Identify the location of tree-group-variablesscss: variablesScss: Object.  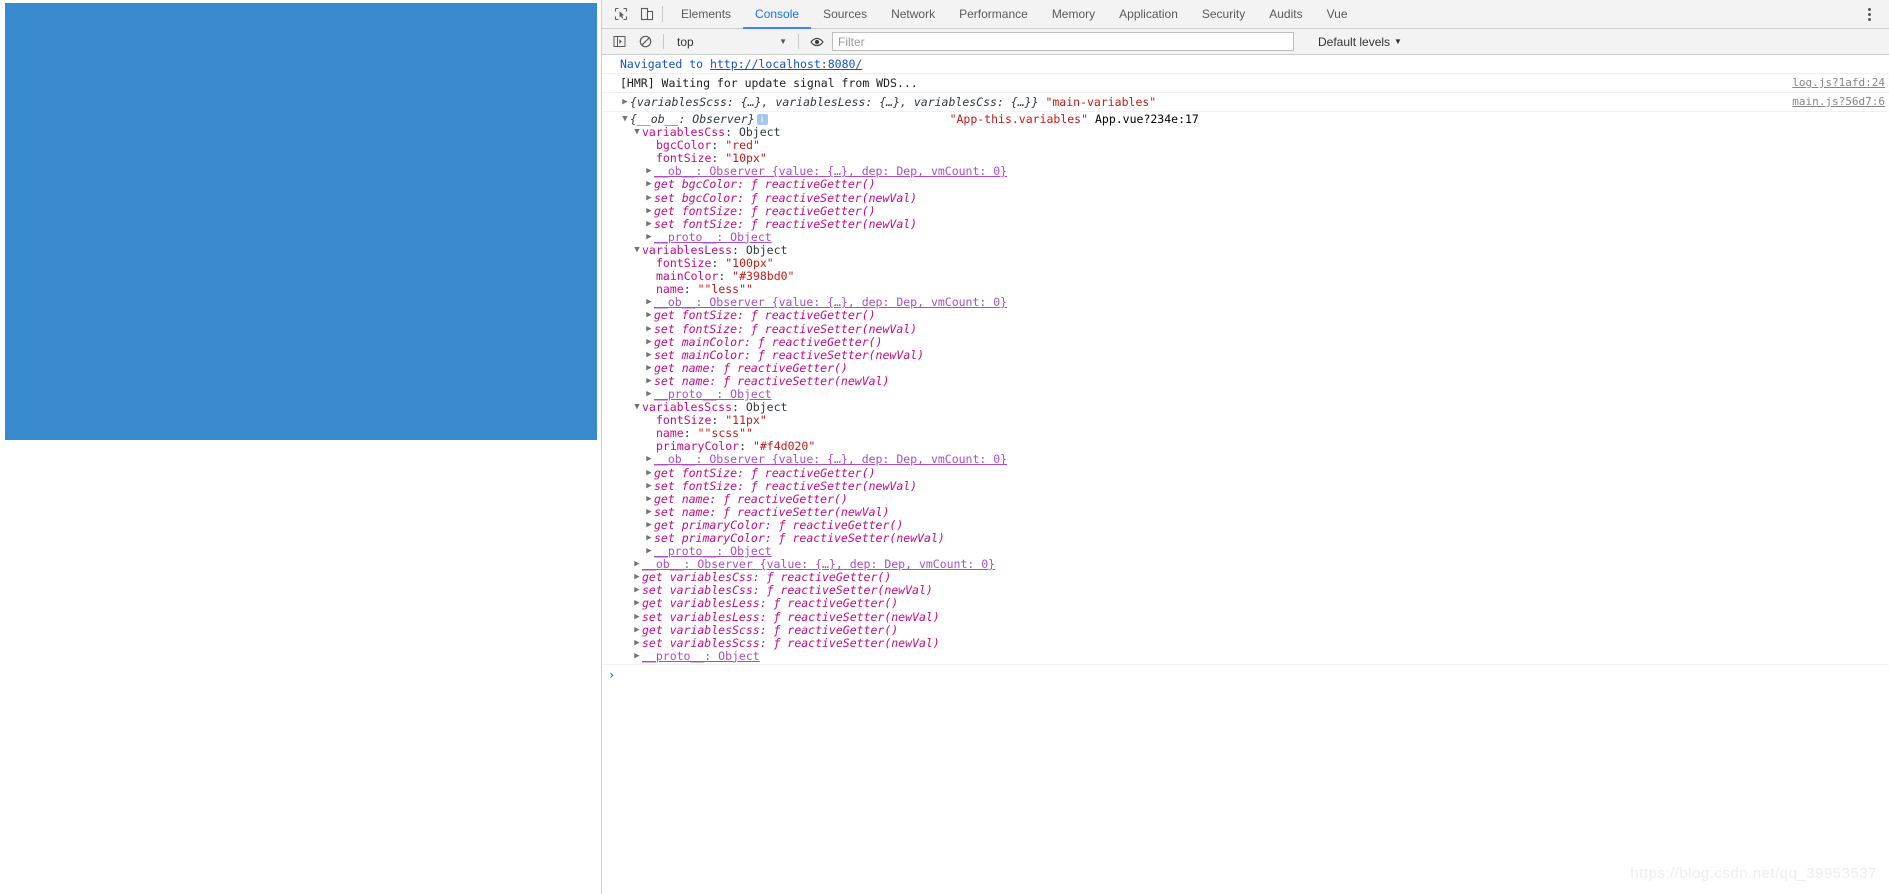
(1254, 407).